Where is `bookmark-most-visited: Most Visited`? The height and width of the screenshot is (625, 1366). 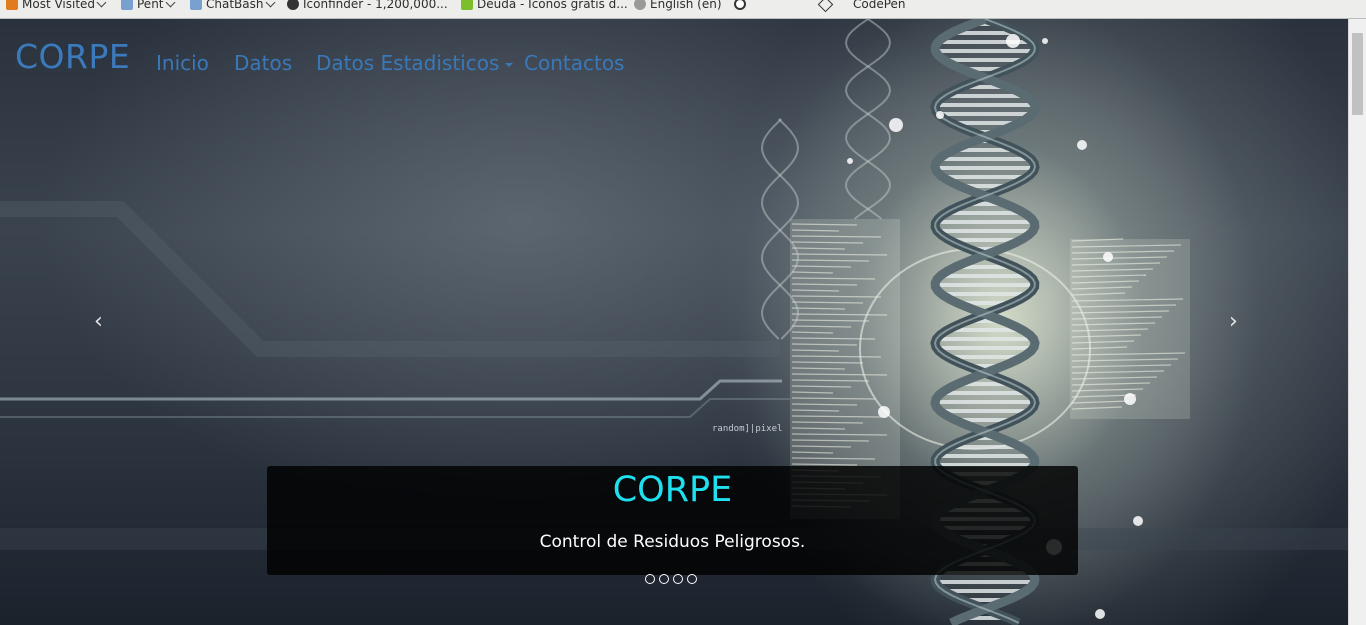 bookmark-most-visited: Most Visited is located at coordinates (56, 6).